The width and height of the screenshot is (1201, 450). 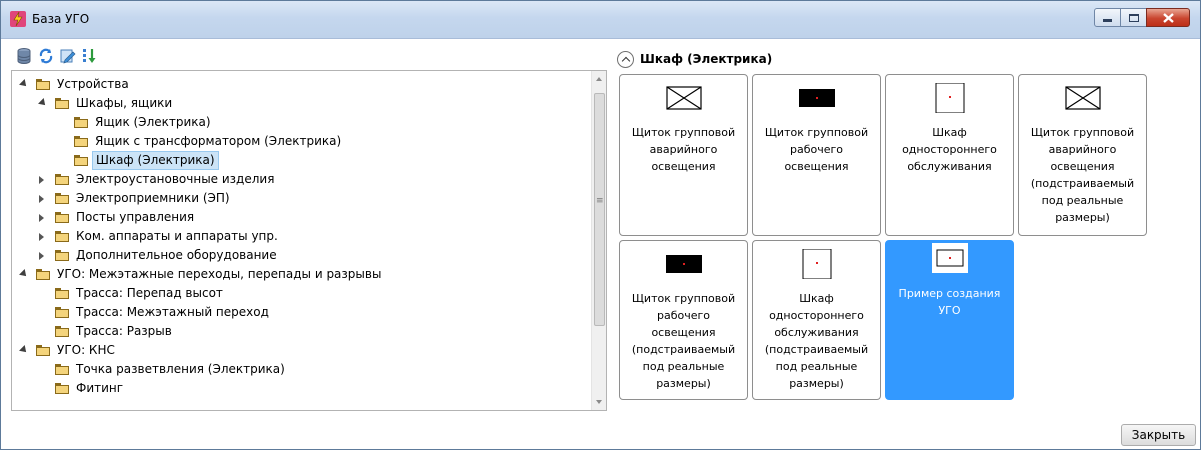 I want to click on app-icon, so click(x=18, y=19).